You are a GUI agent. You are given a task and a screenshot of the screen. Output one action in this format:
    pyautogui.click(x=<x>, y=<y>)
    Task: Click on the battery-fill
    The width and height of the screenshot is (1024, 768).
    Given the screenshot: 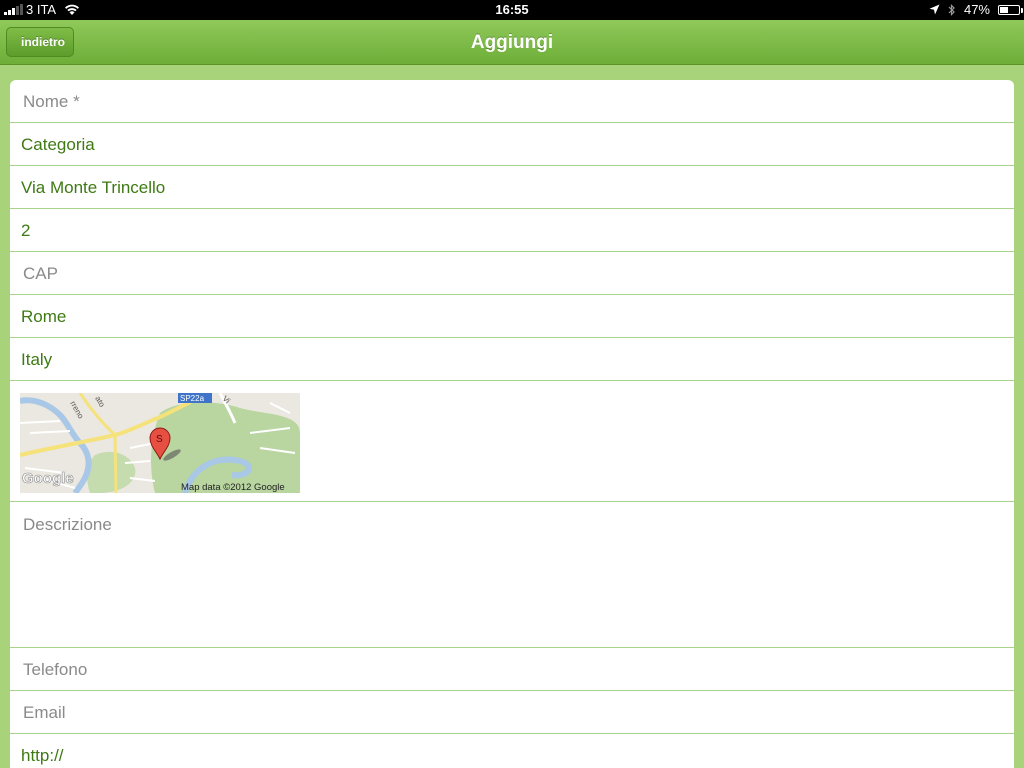 What is the action you would take?
    pyautogui.click(x=1004, y=9)
    